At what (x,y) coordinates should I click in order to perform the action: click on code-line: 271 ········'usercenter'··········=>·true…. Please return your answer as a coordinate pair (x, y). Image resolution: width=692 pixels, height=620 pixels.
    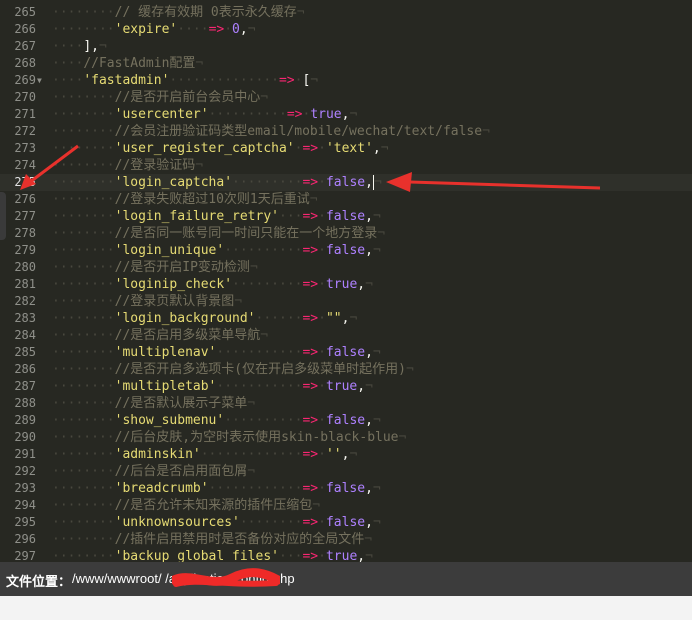
    Looking at the image, I should click on (346, 114).